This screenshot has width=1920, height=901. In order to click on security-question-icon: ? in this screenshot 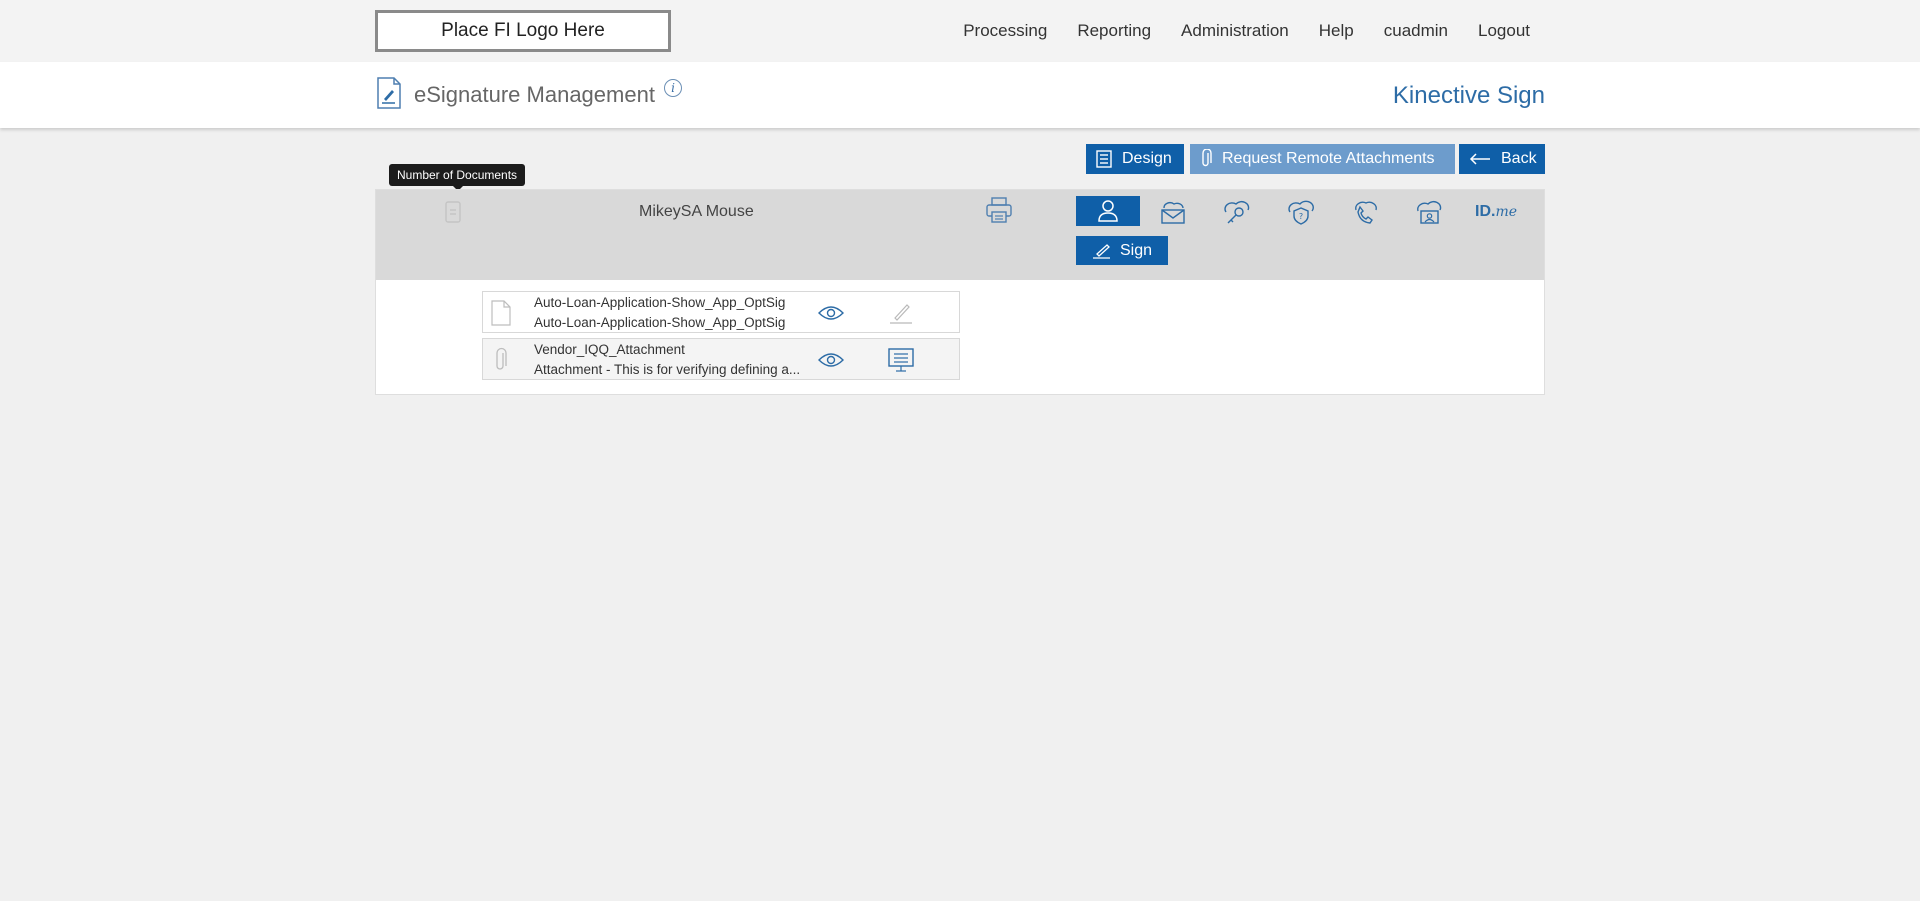, I will do `click(1301, 212)`.